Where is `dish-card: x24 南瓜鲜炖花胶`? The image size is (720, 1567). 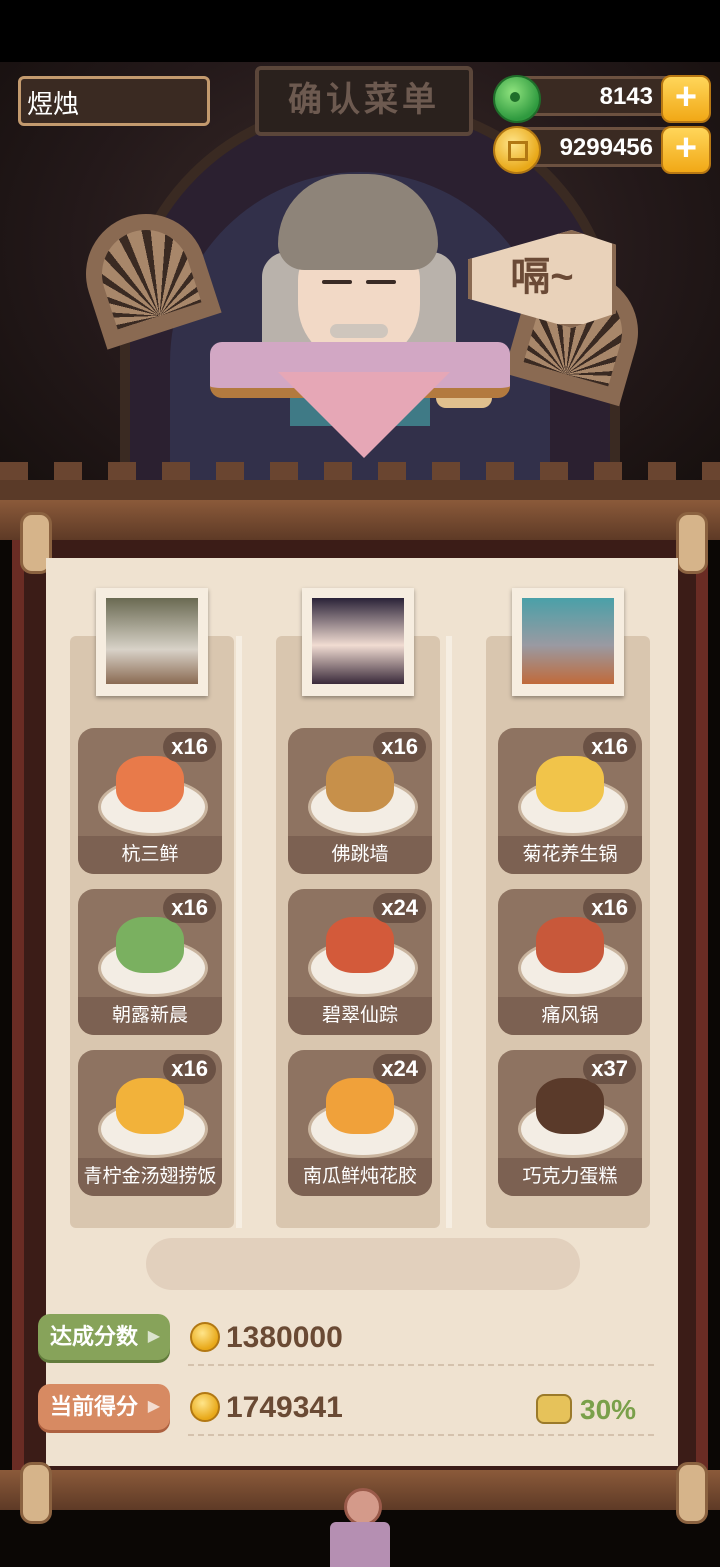
dish-card: x24 南瓜鲜炖花胶 is located at coordinates (360, 1123).